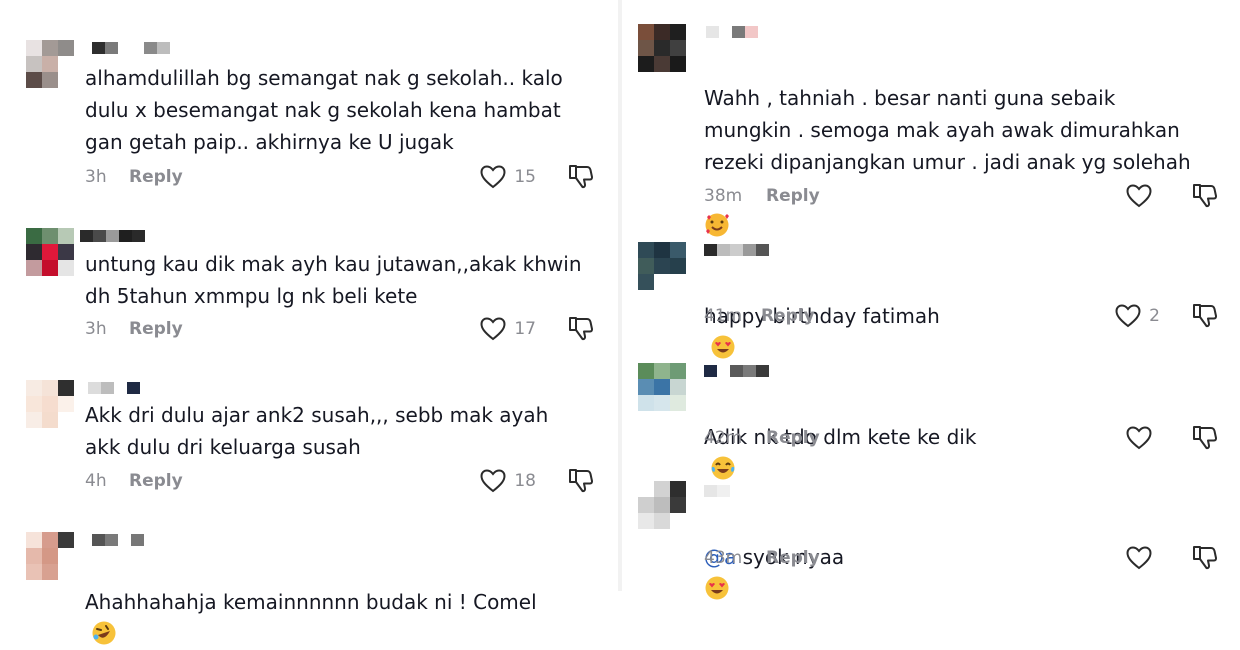 This screenshot has height=650, width=1240. I want to click on like-button: 2, so click(1137, 316).